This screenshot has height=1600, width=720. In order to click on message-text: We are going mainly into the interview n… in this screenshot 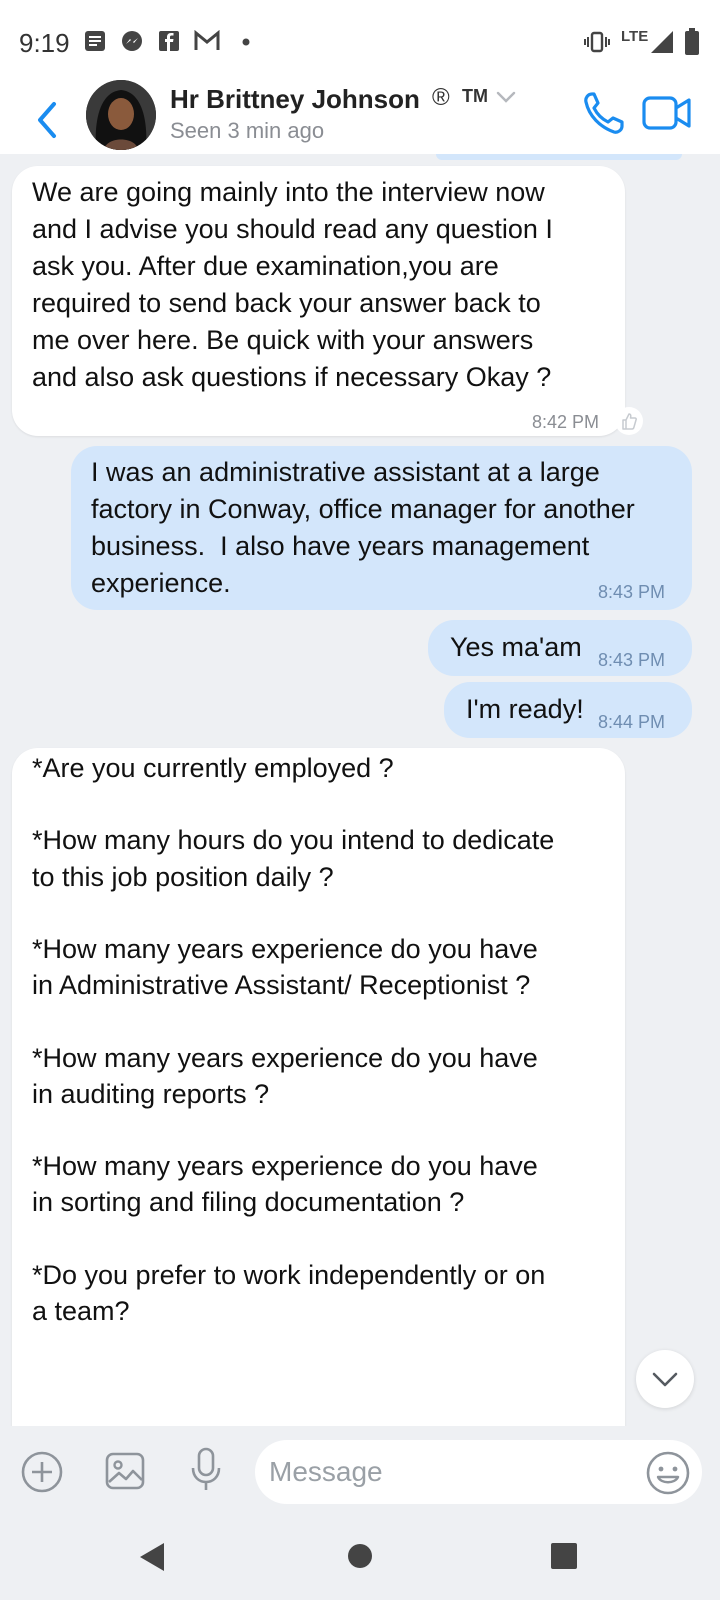, I will do `click(296, 284)`.